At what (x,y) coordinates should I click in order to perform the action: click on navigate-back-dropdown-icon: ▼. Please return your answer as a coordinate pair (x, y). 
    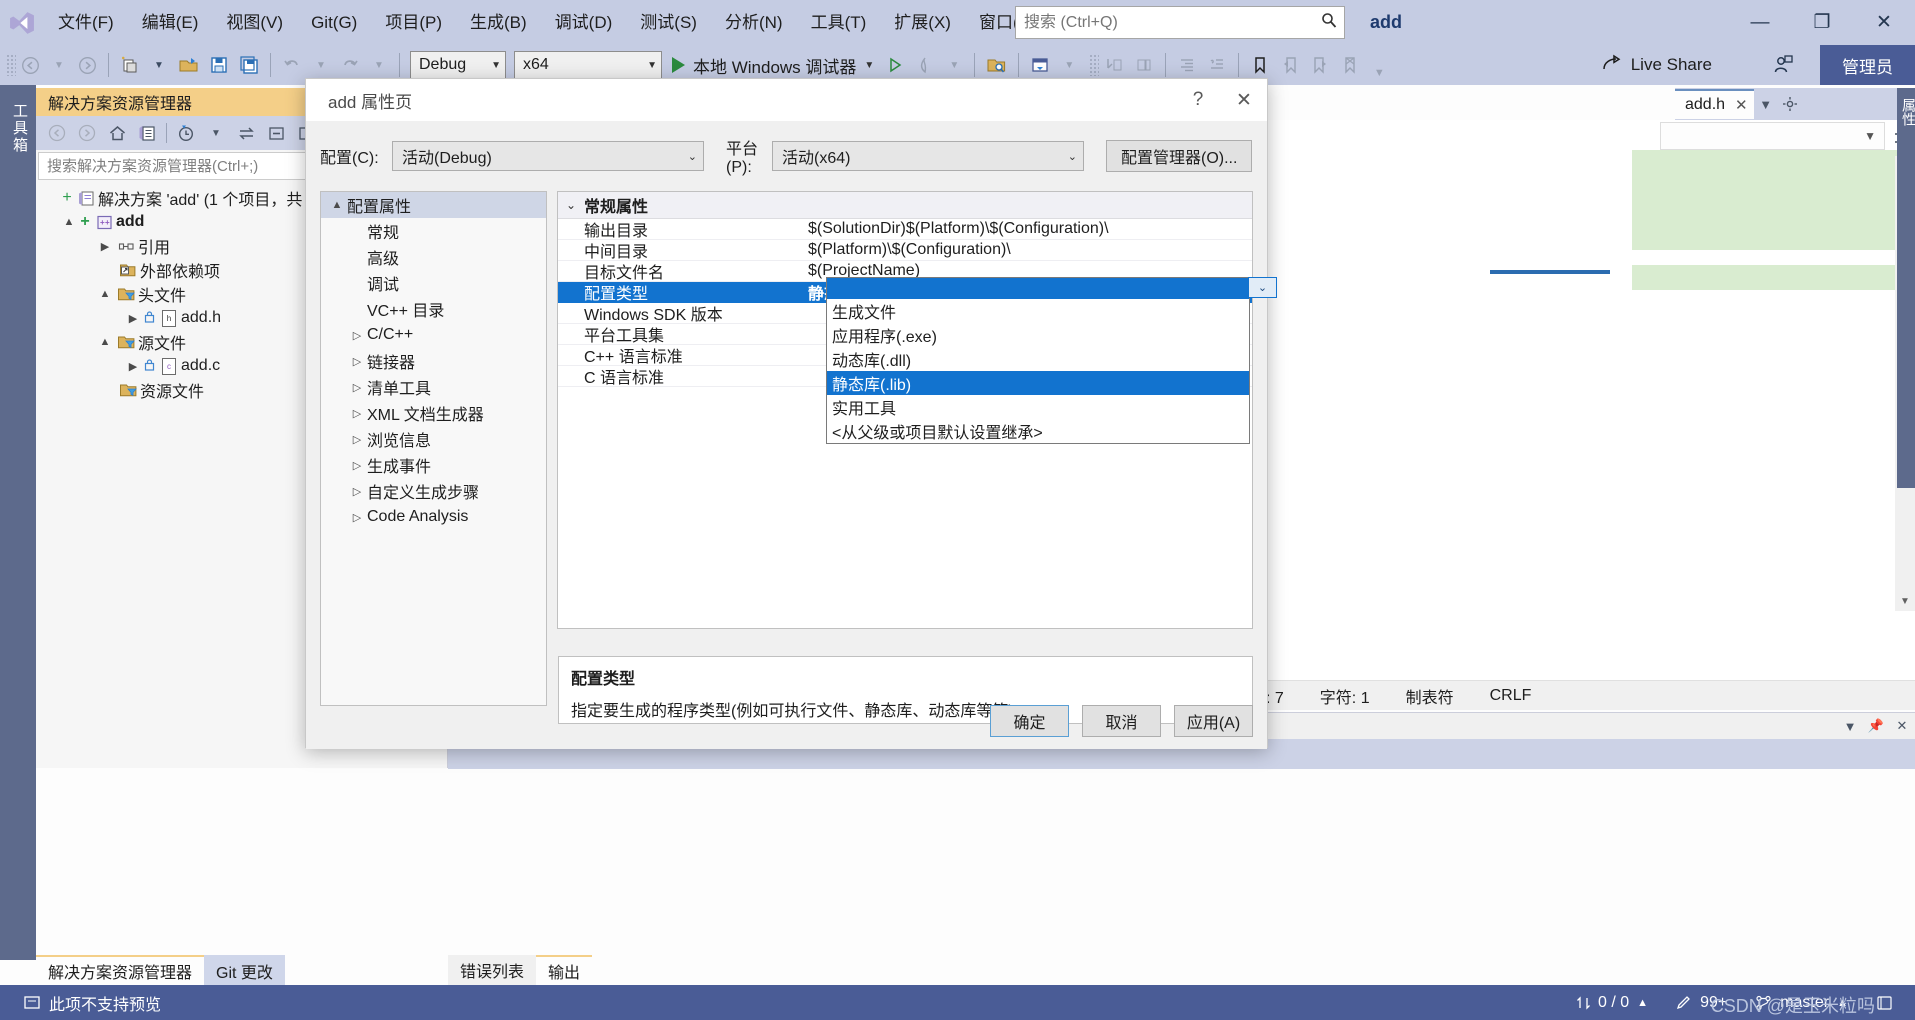
    Looking at the image, I should click on (59, 65).